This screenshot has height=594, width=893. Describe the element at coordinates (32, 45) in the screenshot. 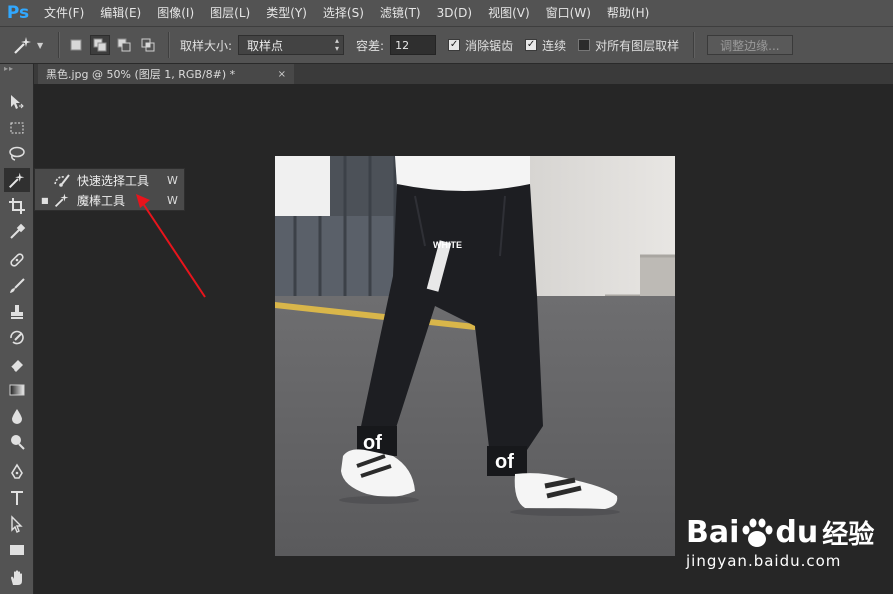

I see `tool-preset-picker: ▼` at that location.